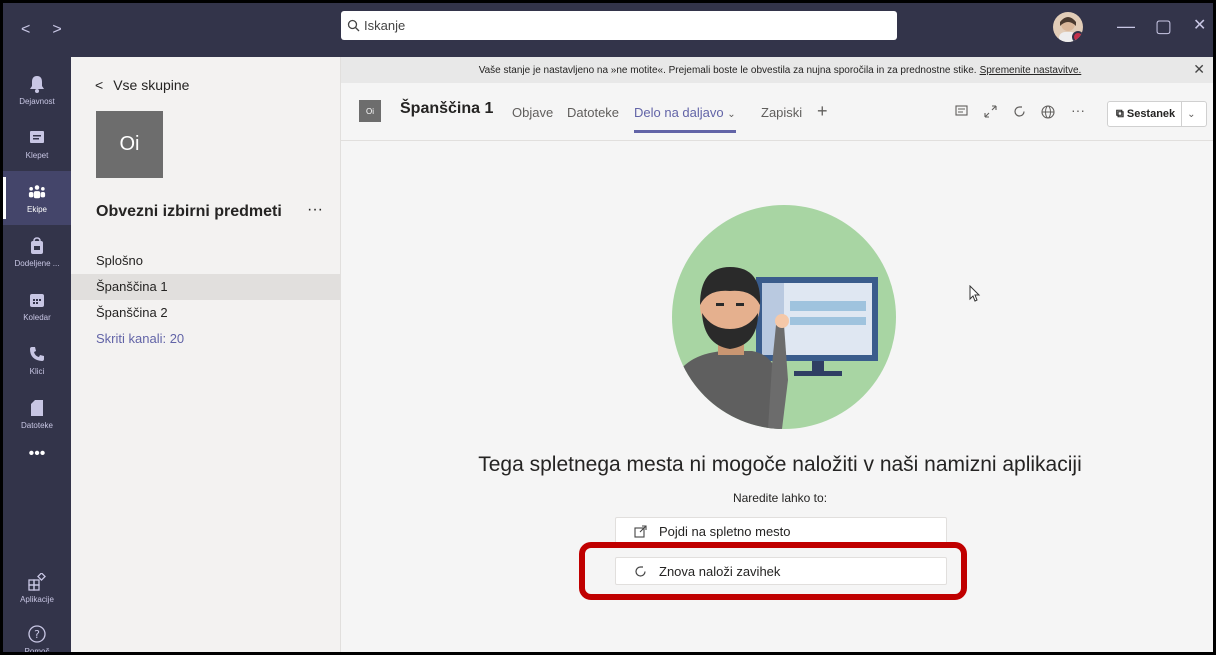 This screenshot has height=655, width=1216. I want to click on tab-delo-na-daljavo: Delo na daljavo ⌄, so click(685, 119).